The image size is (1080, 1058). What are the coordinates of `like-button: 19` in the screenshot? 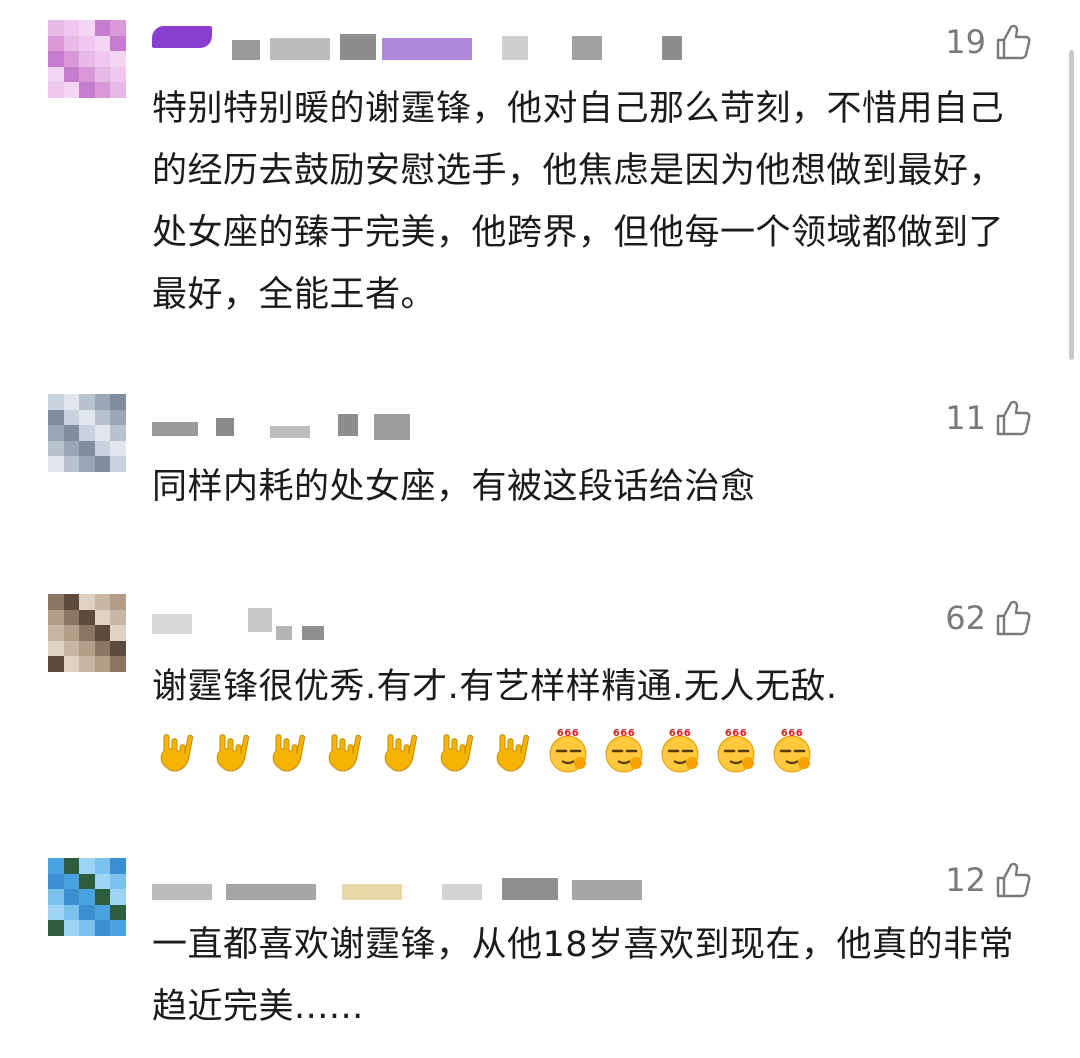 It's located at (988, 42).